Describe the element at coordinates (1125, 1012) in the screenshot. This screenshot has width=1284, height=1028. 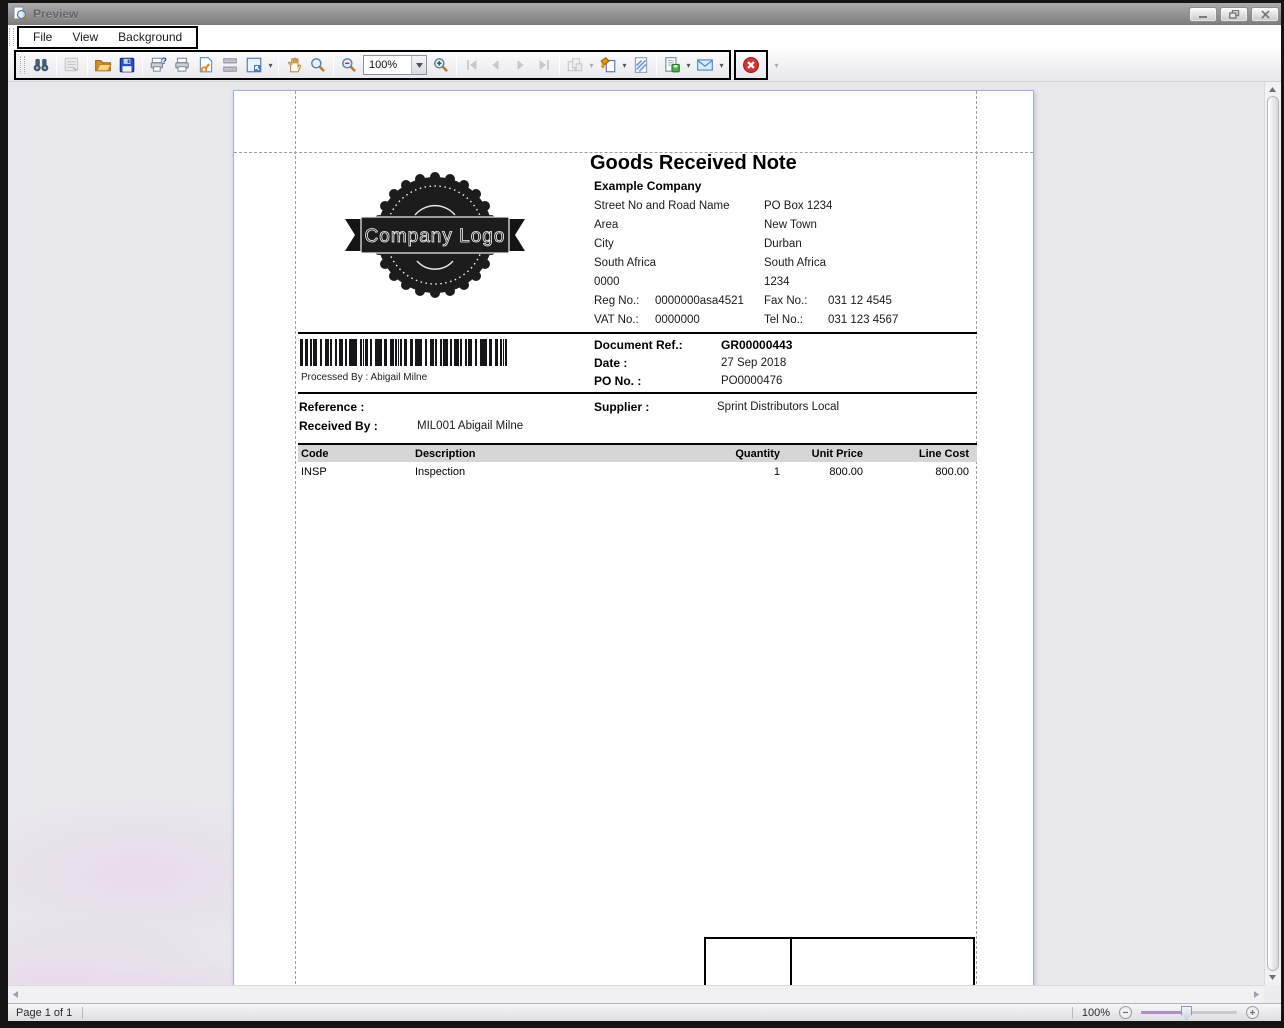
I see `zoom-out-slider-button` at that location.